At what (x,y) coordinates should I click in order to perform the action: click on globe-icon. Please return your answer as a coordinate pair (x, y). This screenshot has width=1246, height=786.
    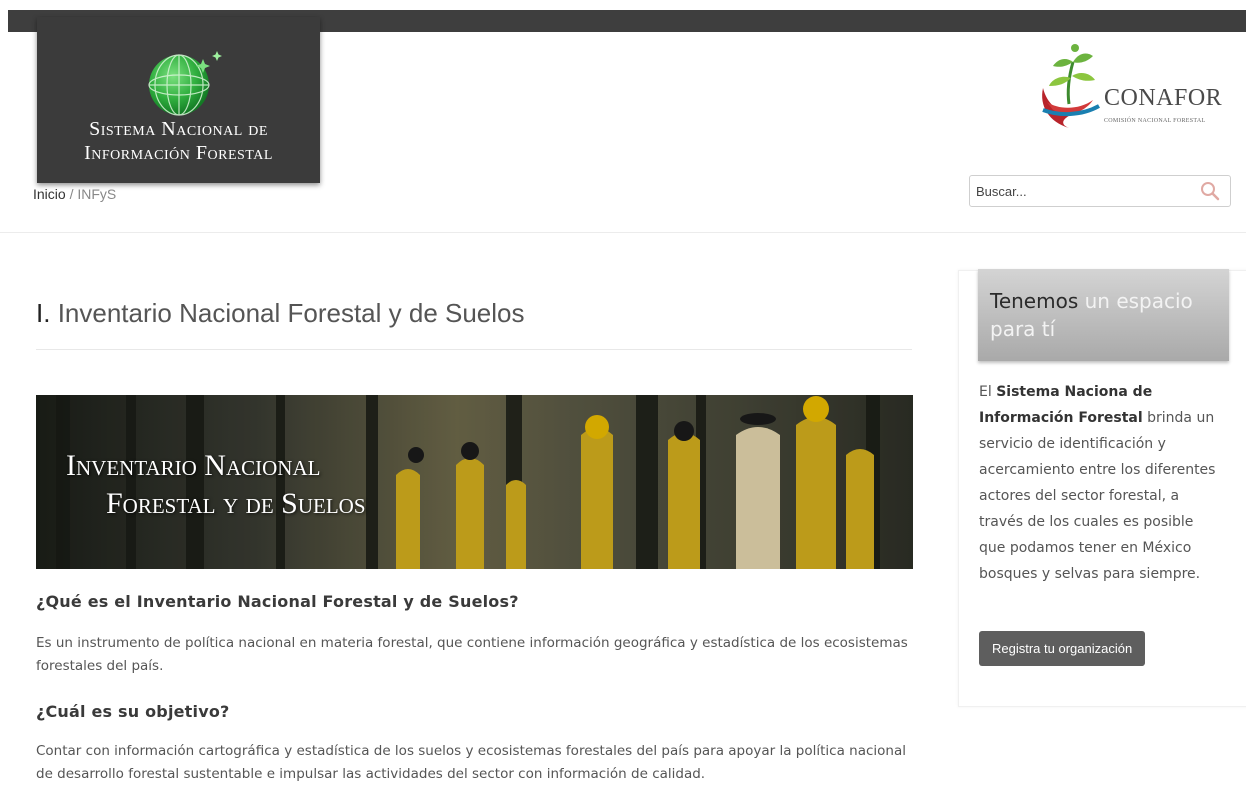
    Looking at the image, I should click on (185, 83).